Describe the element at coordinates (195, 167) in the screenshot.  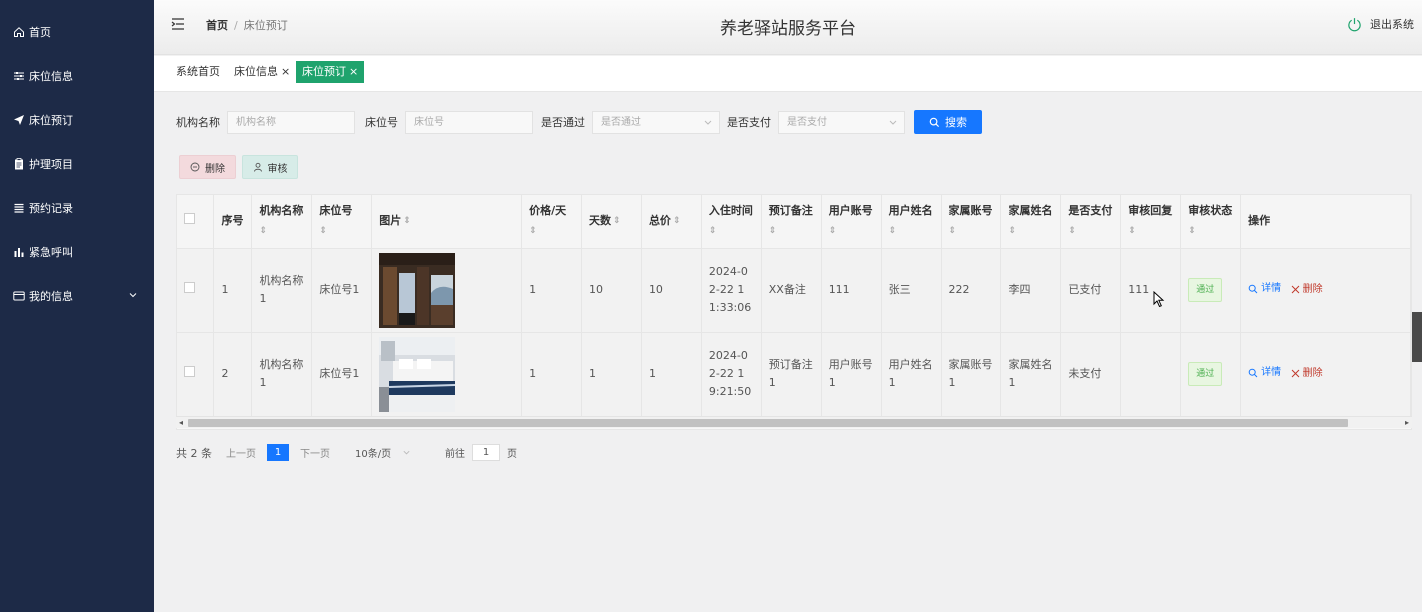
I see `minus-circle-icon` at that location.